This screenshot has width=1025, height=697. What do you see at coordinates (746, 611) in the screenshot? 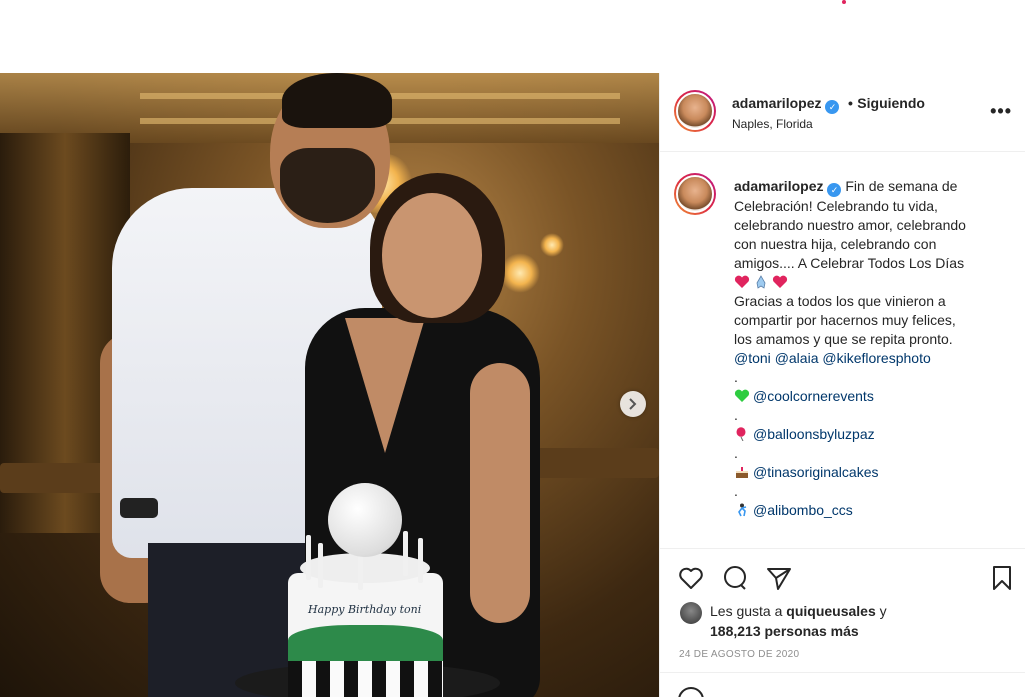
I see `likes-prefix: Les gusta a` at bounding box center [746, 611].